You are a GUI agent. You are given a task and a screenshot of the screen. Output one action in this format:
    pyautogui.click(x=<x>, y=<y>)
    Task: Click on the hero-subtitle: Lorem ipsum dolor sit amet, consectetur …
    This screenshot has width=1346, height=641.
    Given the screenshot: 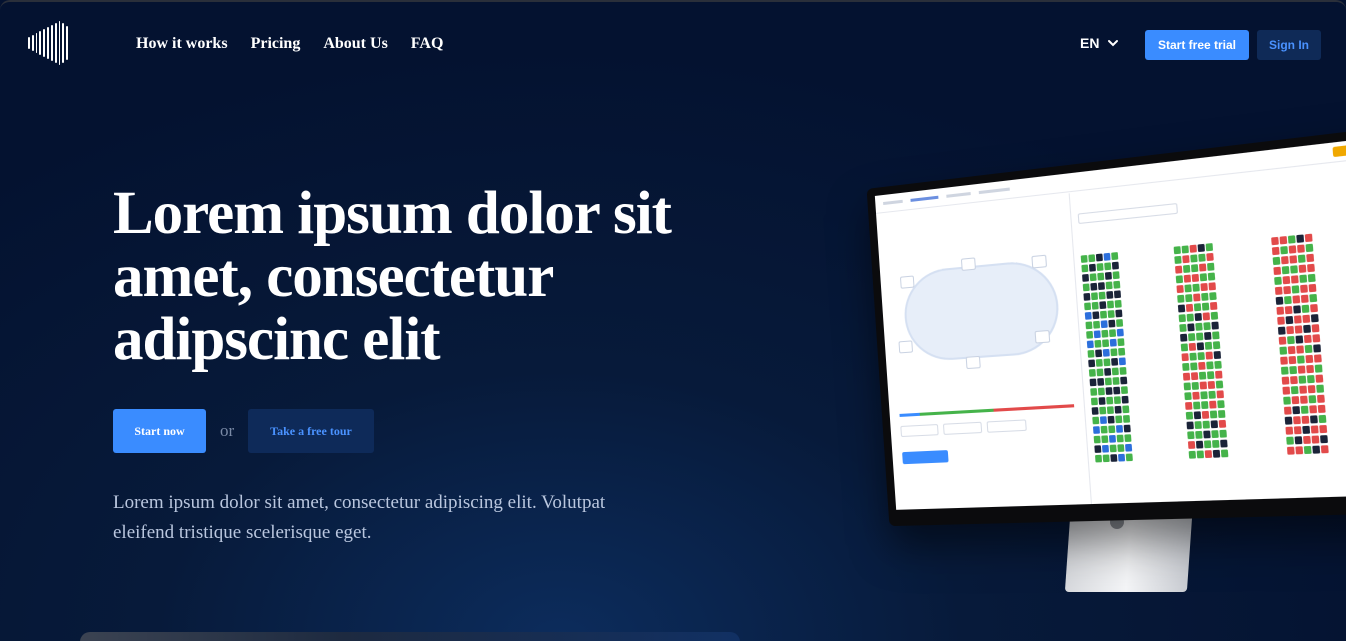 What is the action you would take?
    pyautogui.click(x=373, y=518)
    